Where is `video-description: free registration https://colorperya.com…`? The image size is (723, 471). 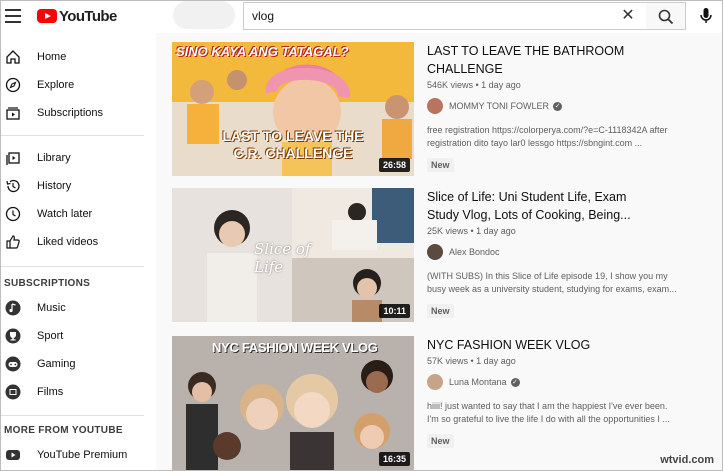
video-description: free registration https://colorperya.com… is located at coordinates (547, 136).